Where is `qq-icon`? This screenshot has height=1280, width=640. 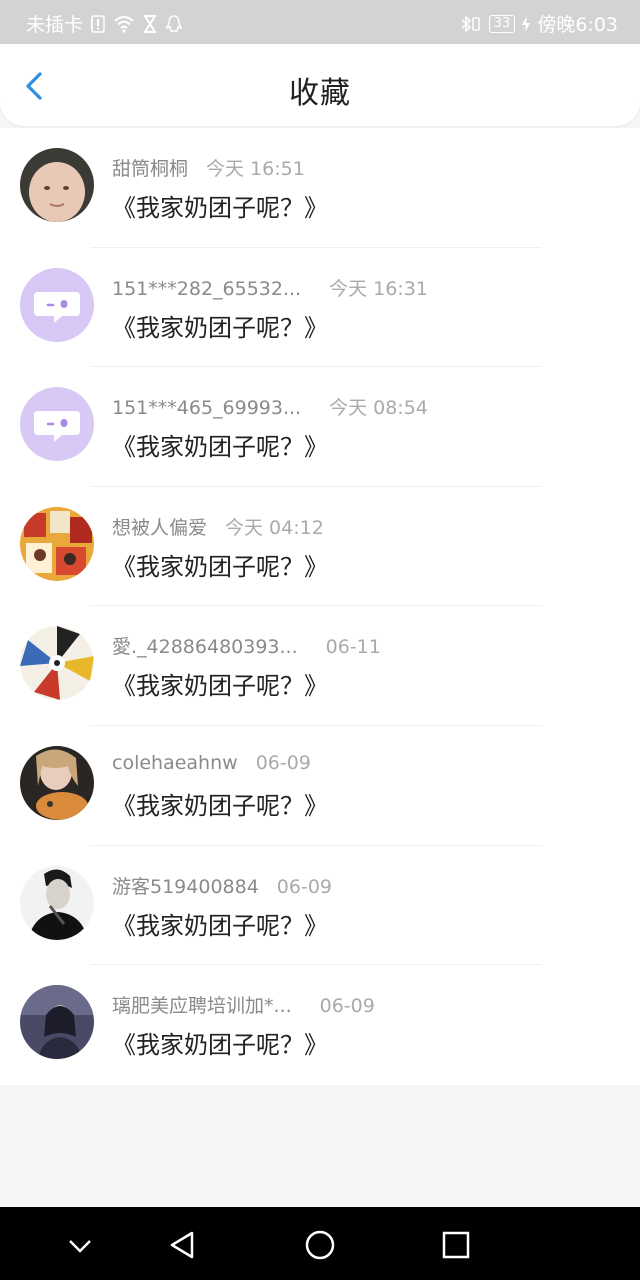
qq-icon is located at coordinates (174, 23).